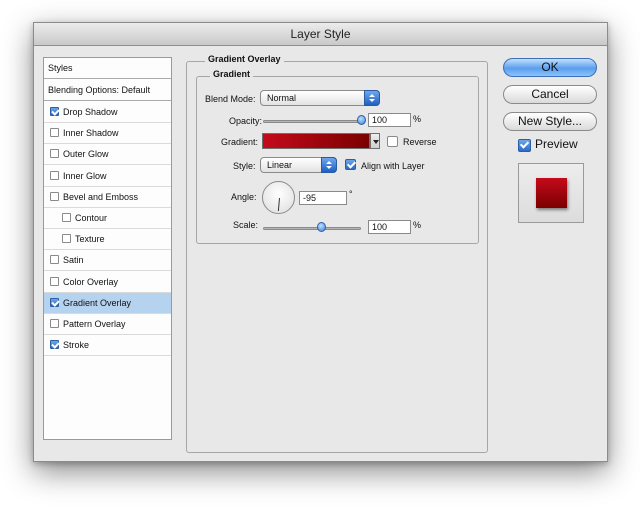  What do you see at coordinates (86, 154) in the screenshot?
I see `style-item-label: Outer Glow` at bounding box center [86, 154].